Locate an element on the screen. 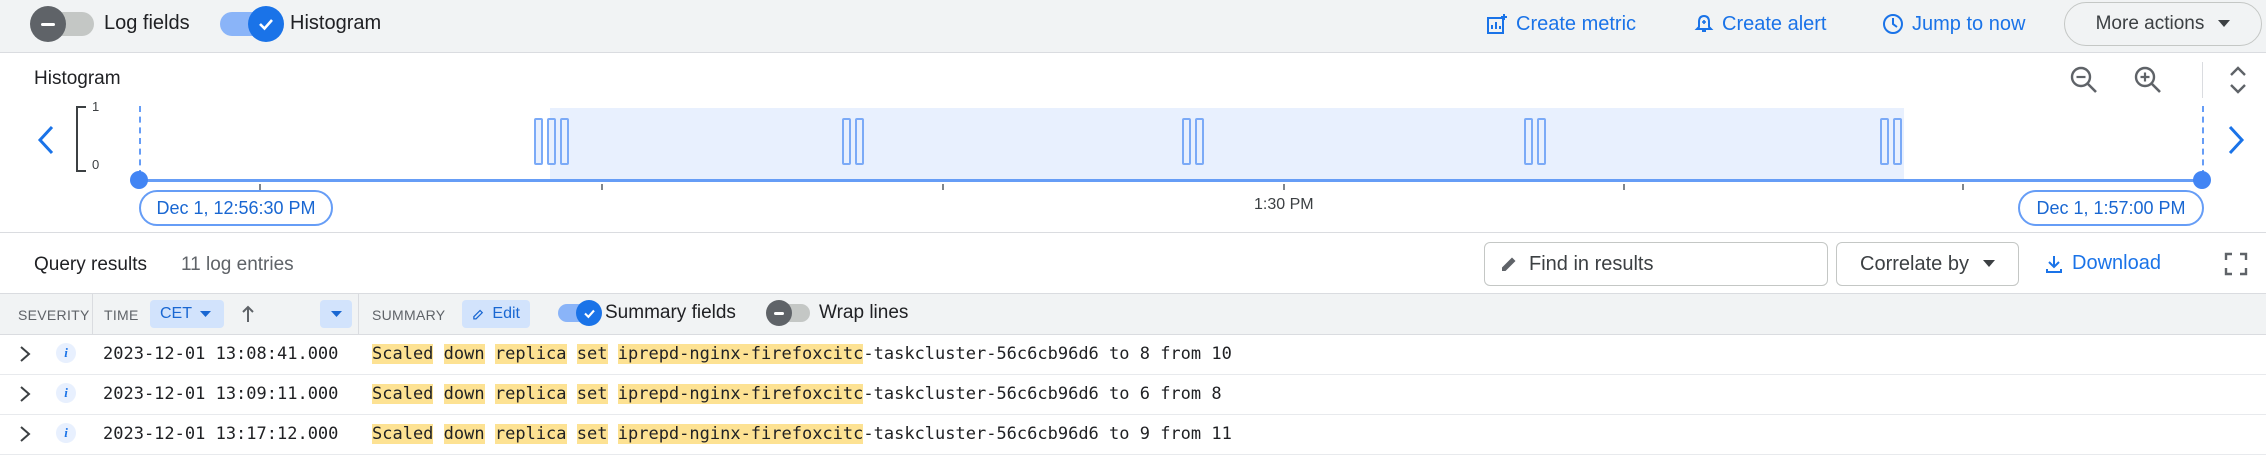 The image size is (2266, 460). range-end-handle is located at coordinates (2202, 180).